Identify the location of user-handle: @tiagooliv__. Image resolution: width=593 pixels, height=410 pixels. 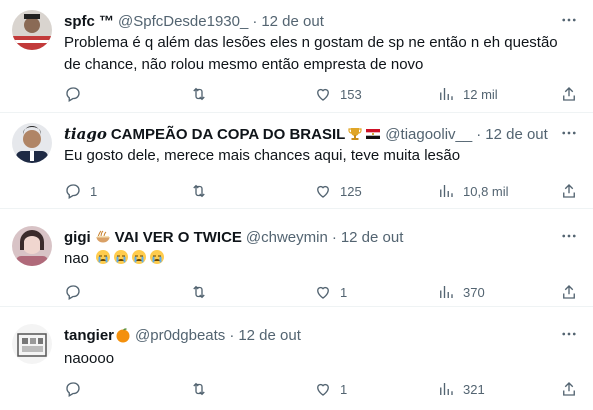
(428, 134).